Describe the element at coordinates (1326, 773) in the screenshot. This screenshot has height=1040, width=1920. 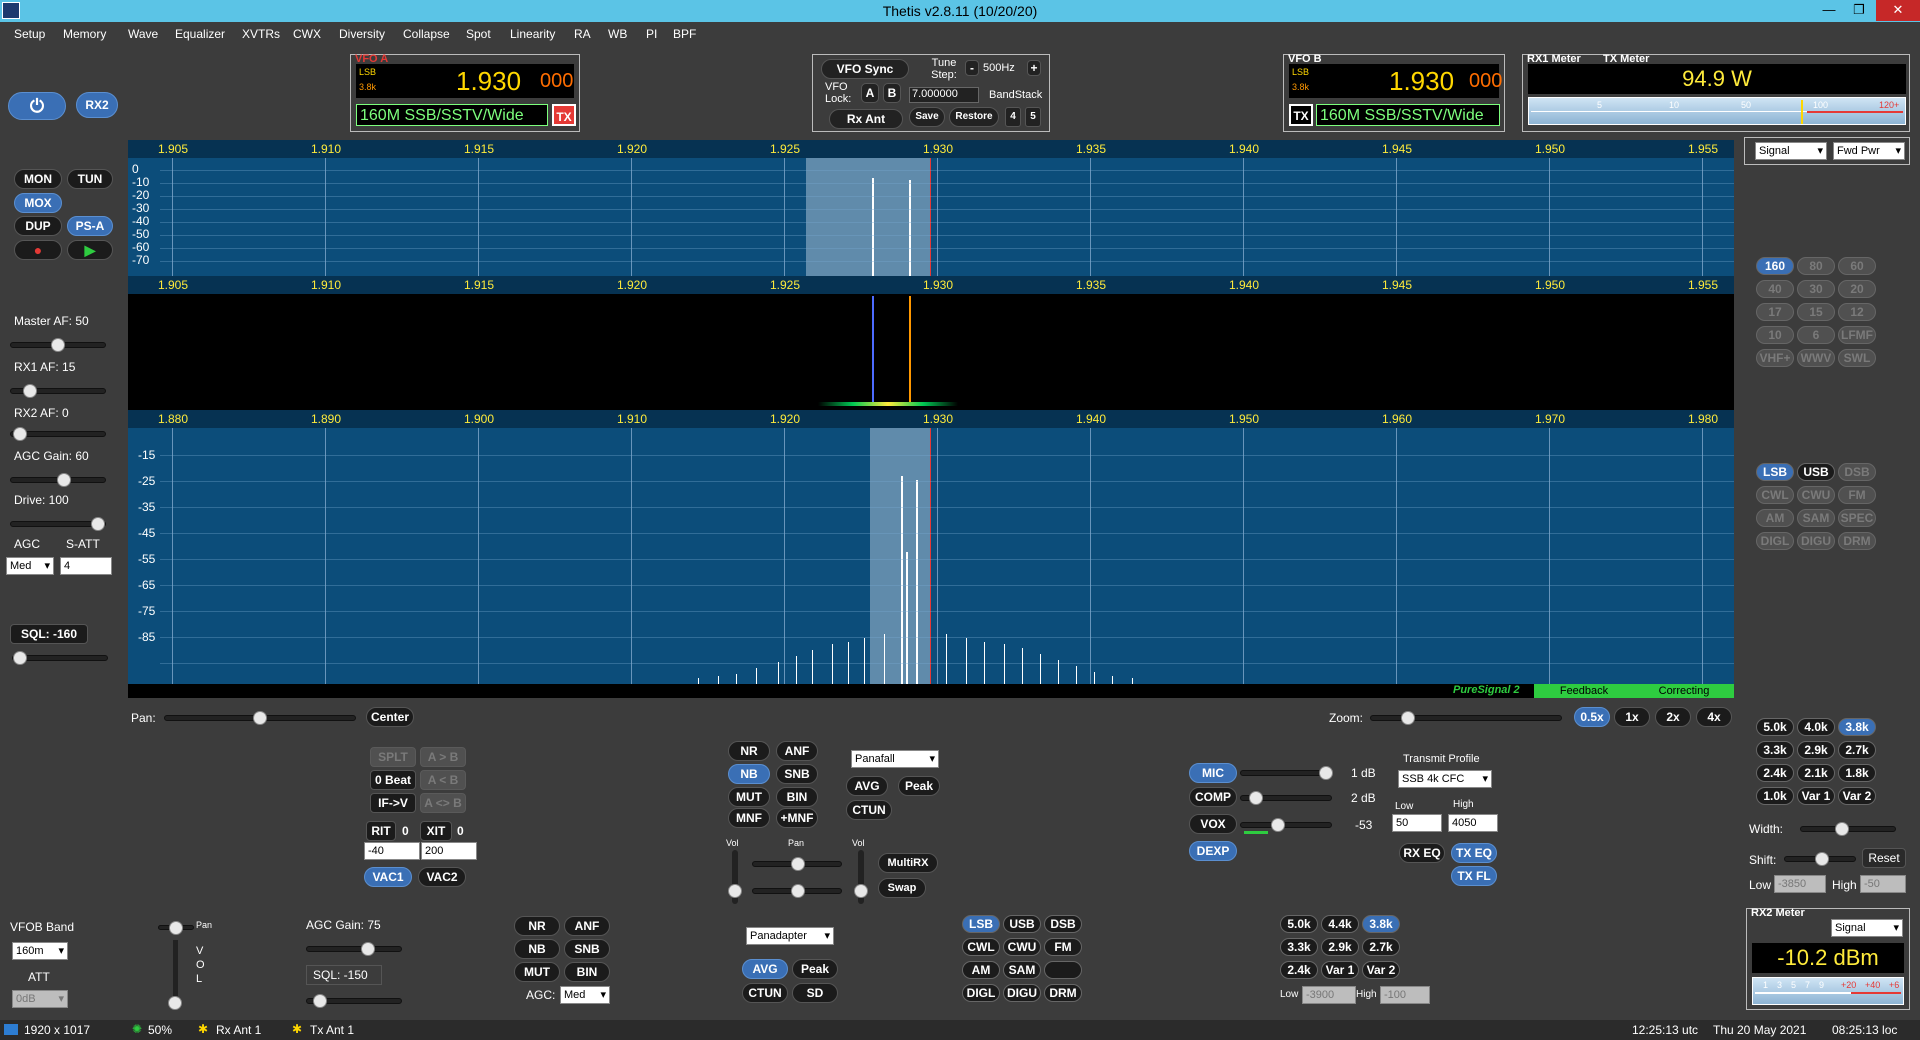
I see `mic-knob` at that location.